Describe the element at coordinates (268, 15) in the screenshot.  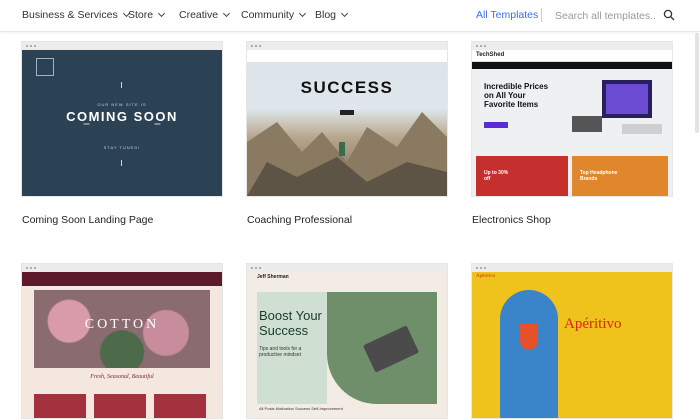
I see `nav-community-label: Community` at that location.